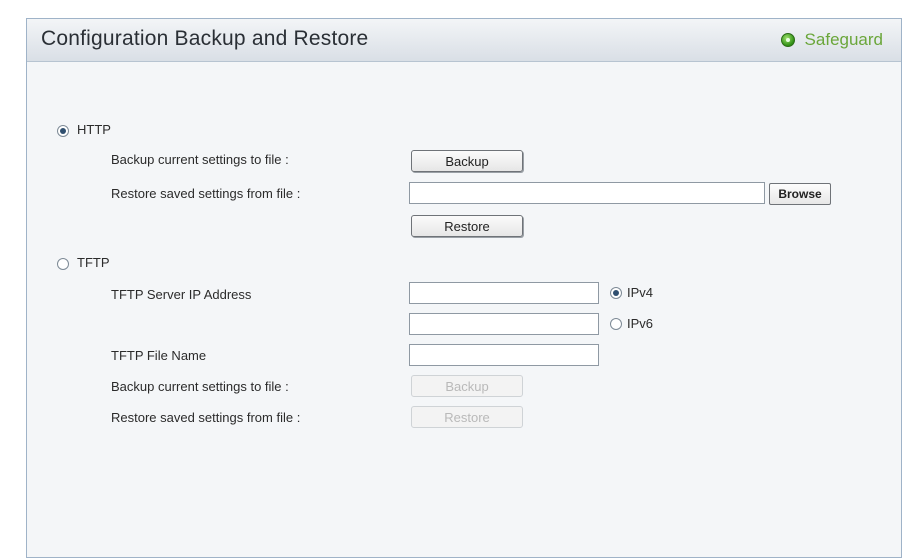  I want to click on http-backup-button: Backup, so click(467, 161).